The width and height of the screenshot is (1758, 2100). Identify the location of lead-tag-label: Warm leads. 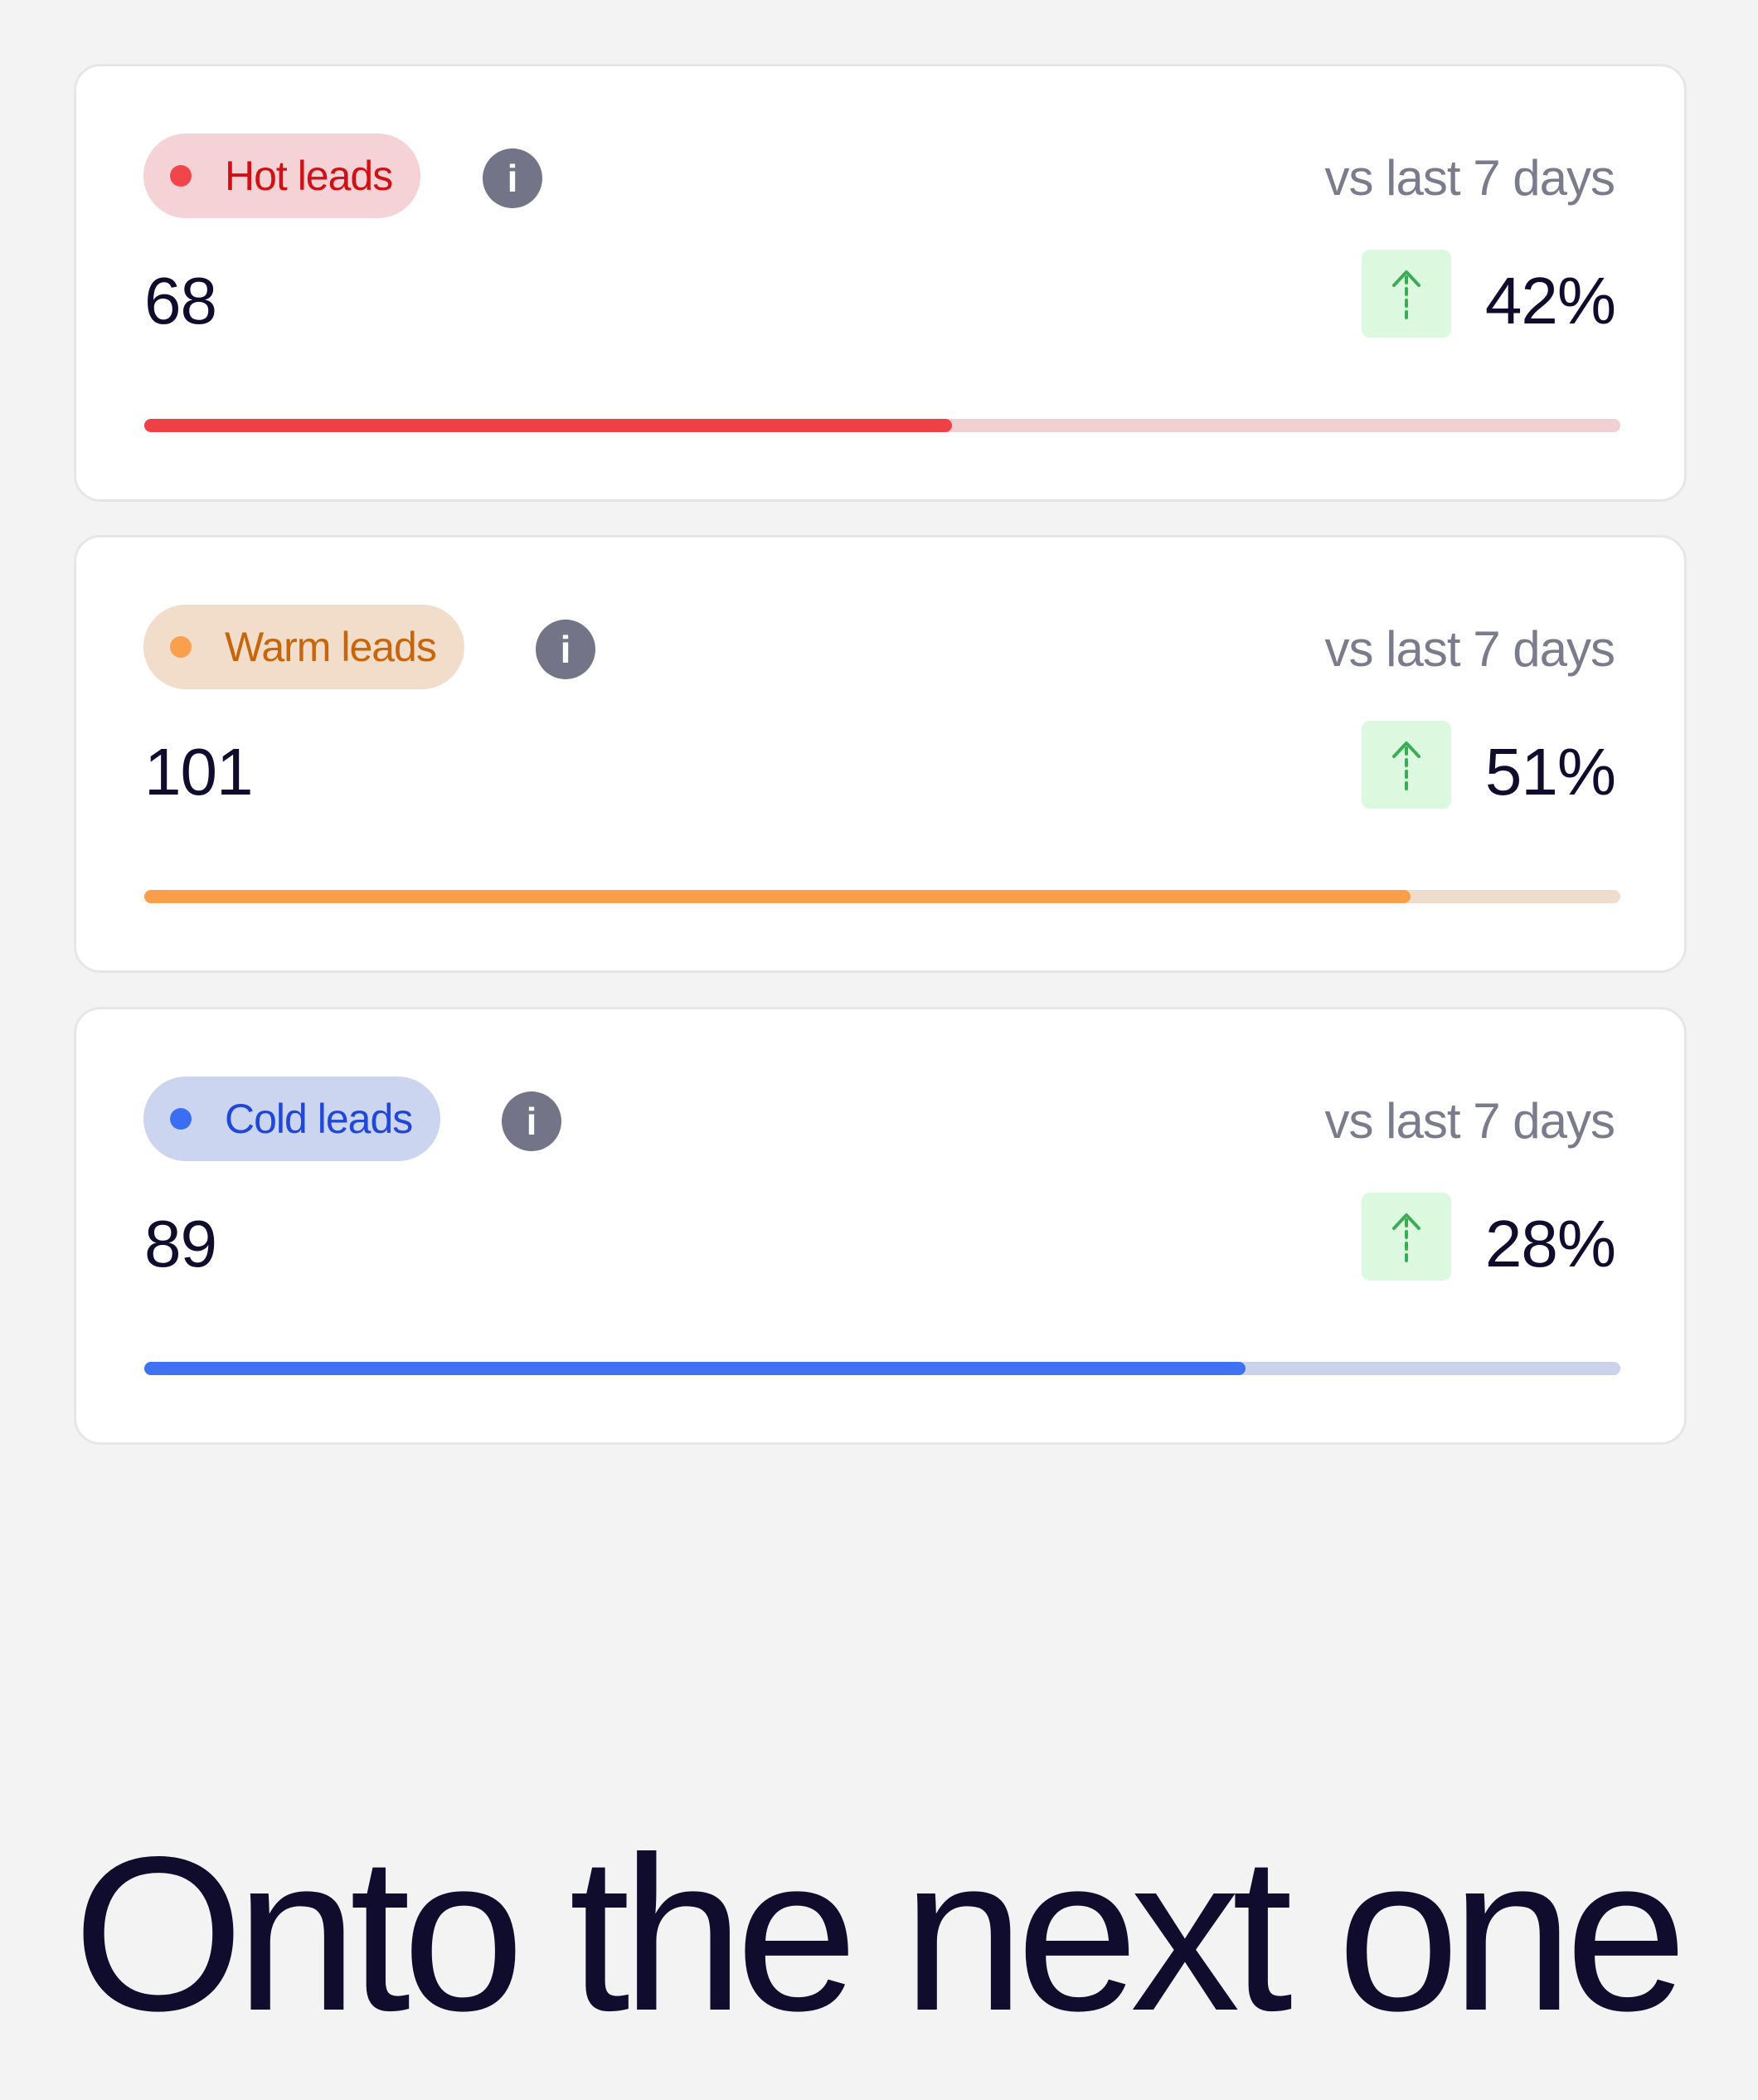
(331, 647).